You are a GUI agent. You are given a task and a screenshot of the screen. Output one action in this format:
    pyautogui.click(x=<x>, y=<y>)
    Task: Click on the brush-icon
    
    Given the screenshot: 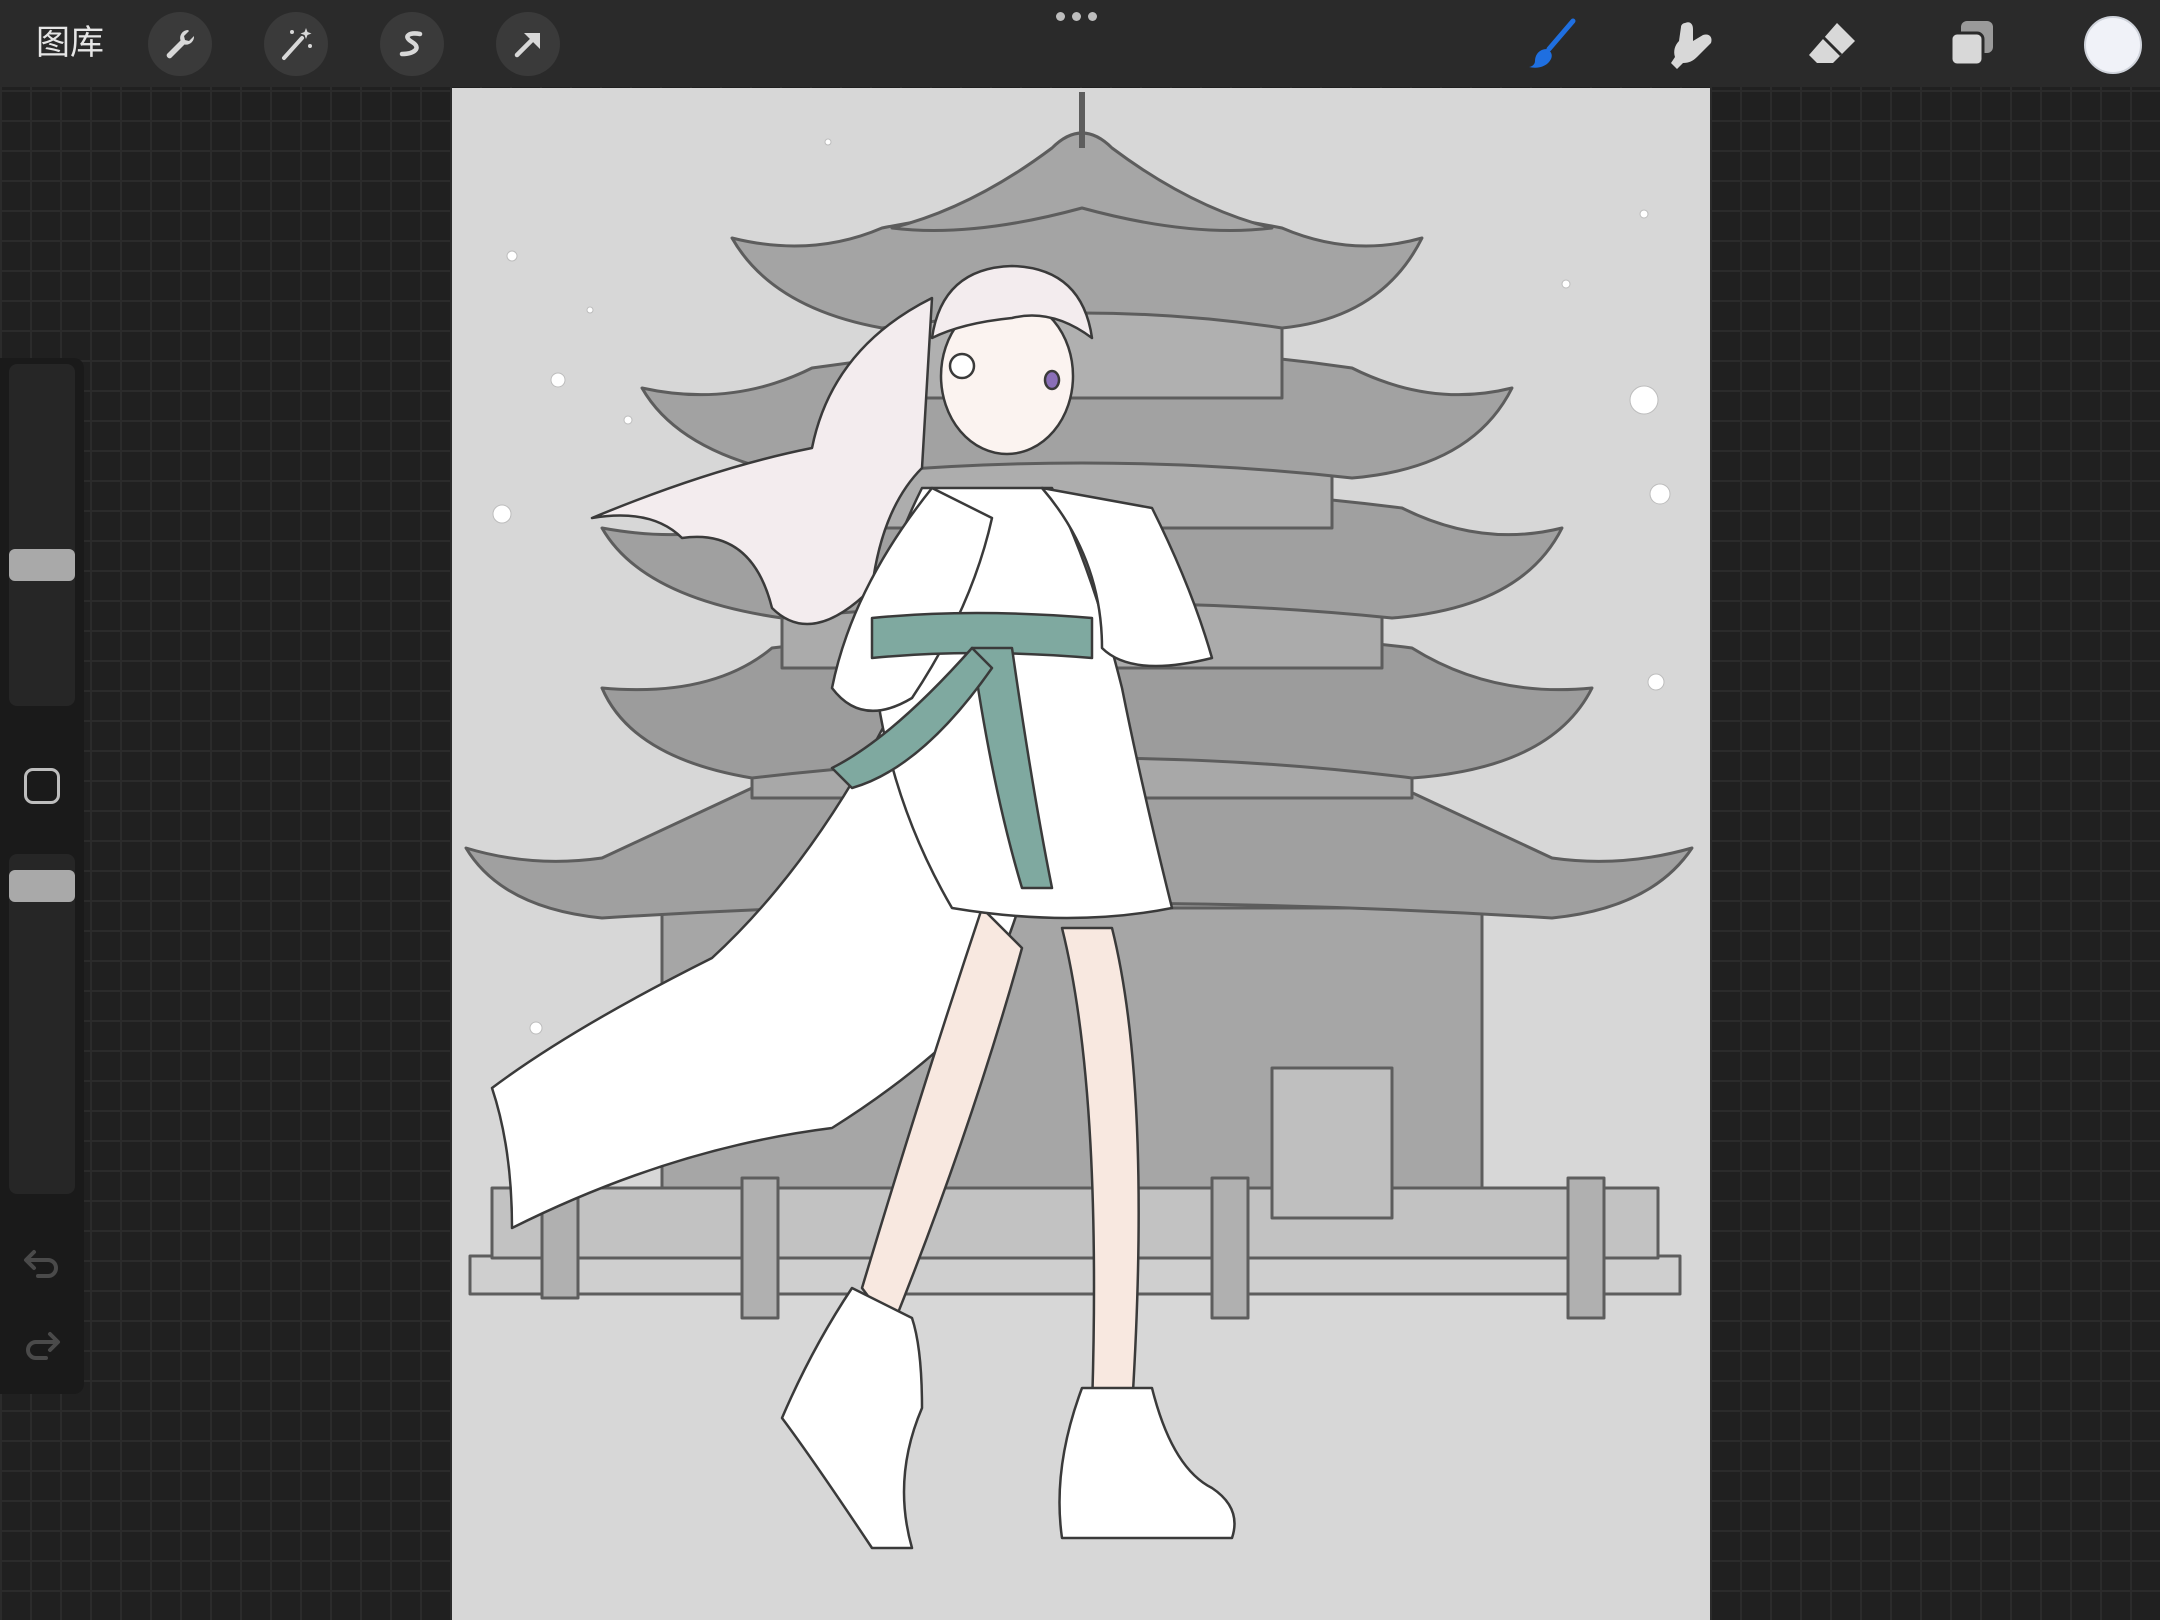 What is the action you would take?
    pyautogui.click(x=1552, y=43)
    